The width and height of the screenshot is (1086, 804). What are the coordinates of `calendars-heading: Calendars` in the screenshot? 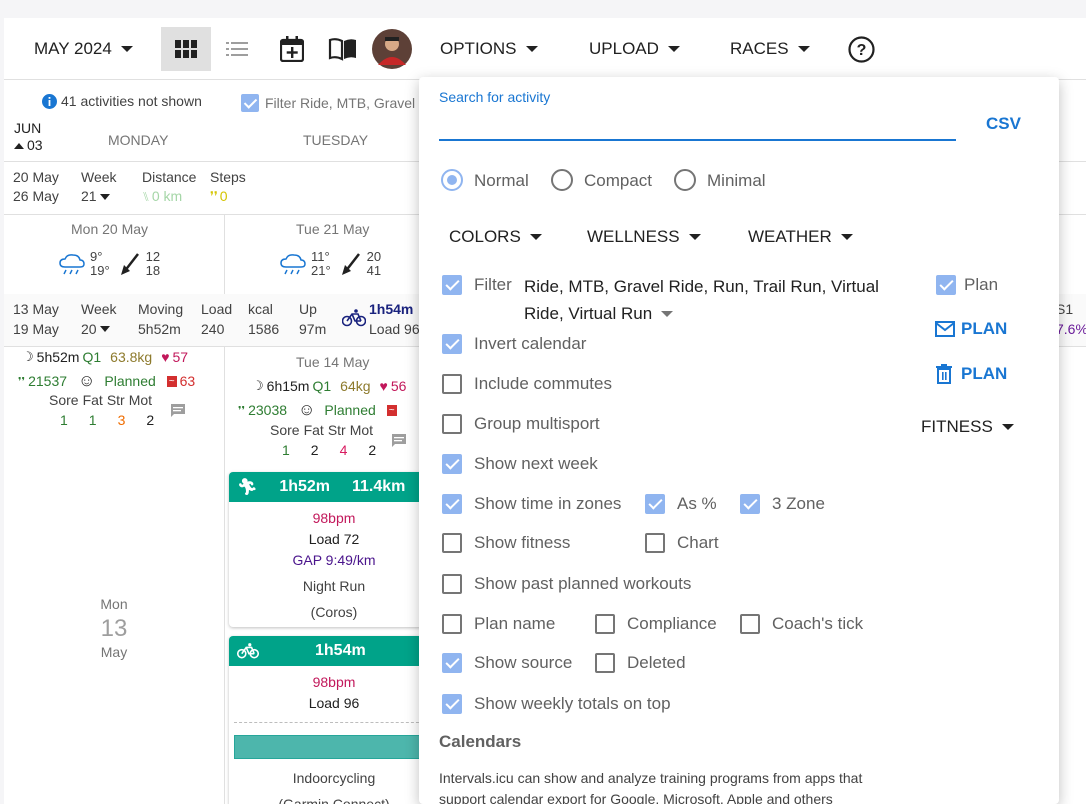 It's located at (480, 741).